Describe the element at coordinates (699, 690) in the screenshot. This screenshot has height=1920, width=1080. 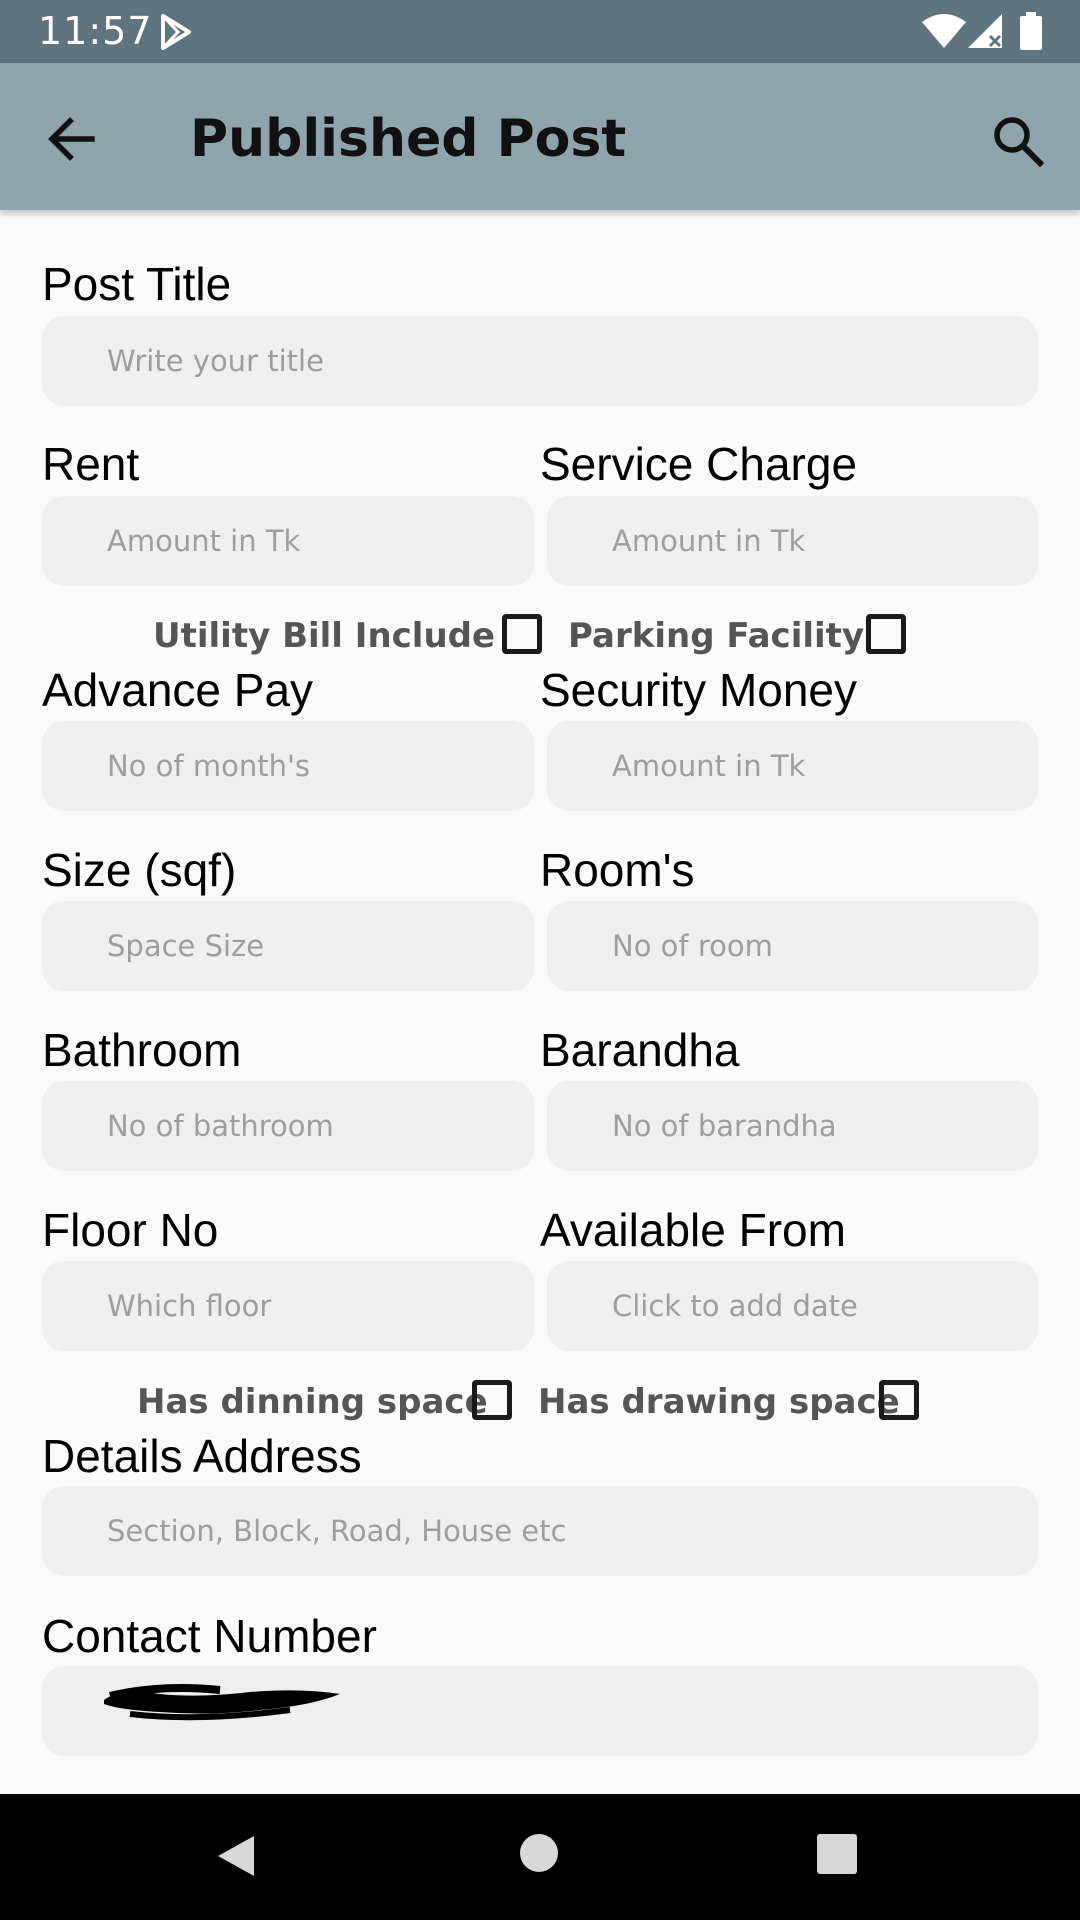
I see `security-money-label: Security Money` at that location.